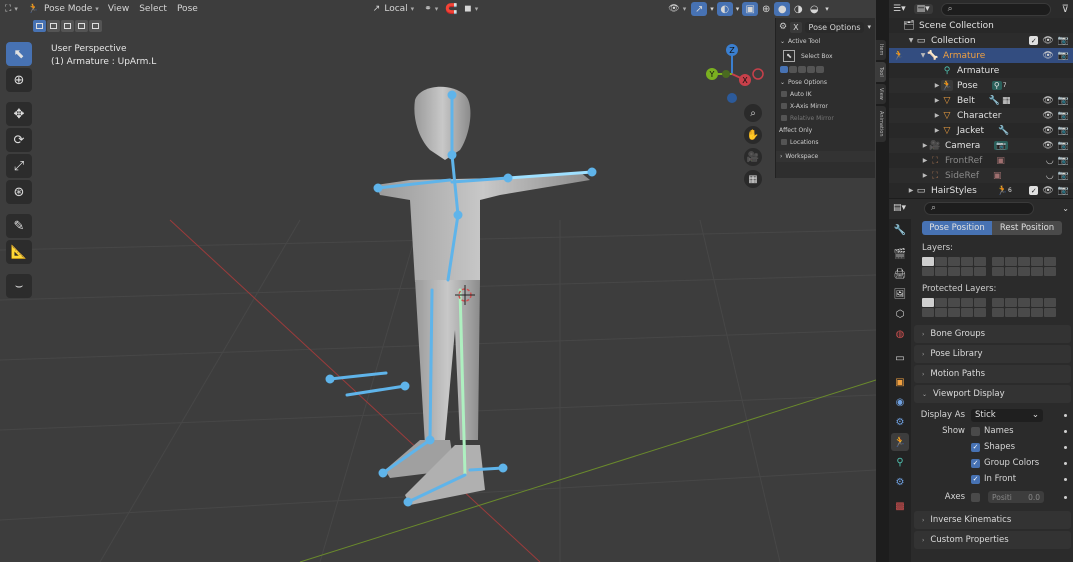  I want to click on tab-bone-constraints: ⚙, so click(900, 482).